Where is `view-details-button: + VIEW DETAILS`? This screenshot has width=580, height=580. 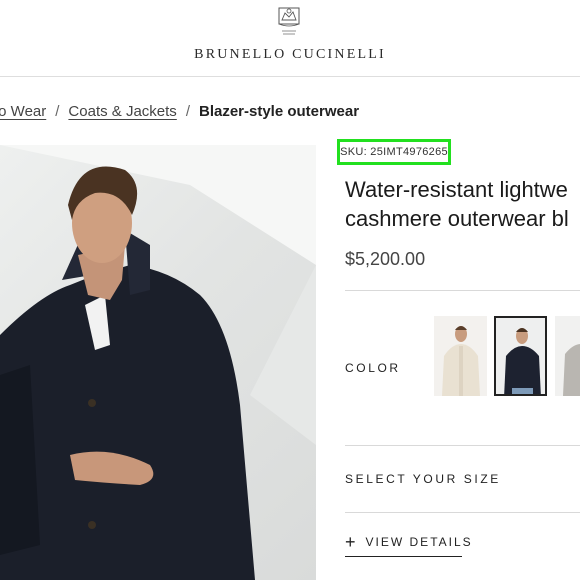 view-details-button: + VIEW DETAILS is located at coordinates (409, 542).